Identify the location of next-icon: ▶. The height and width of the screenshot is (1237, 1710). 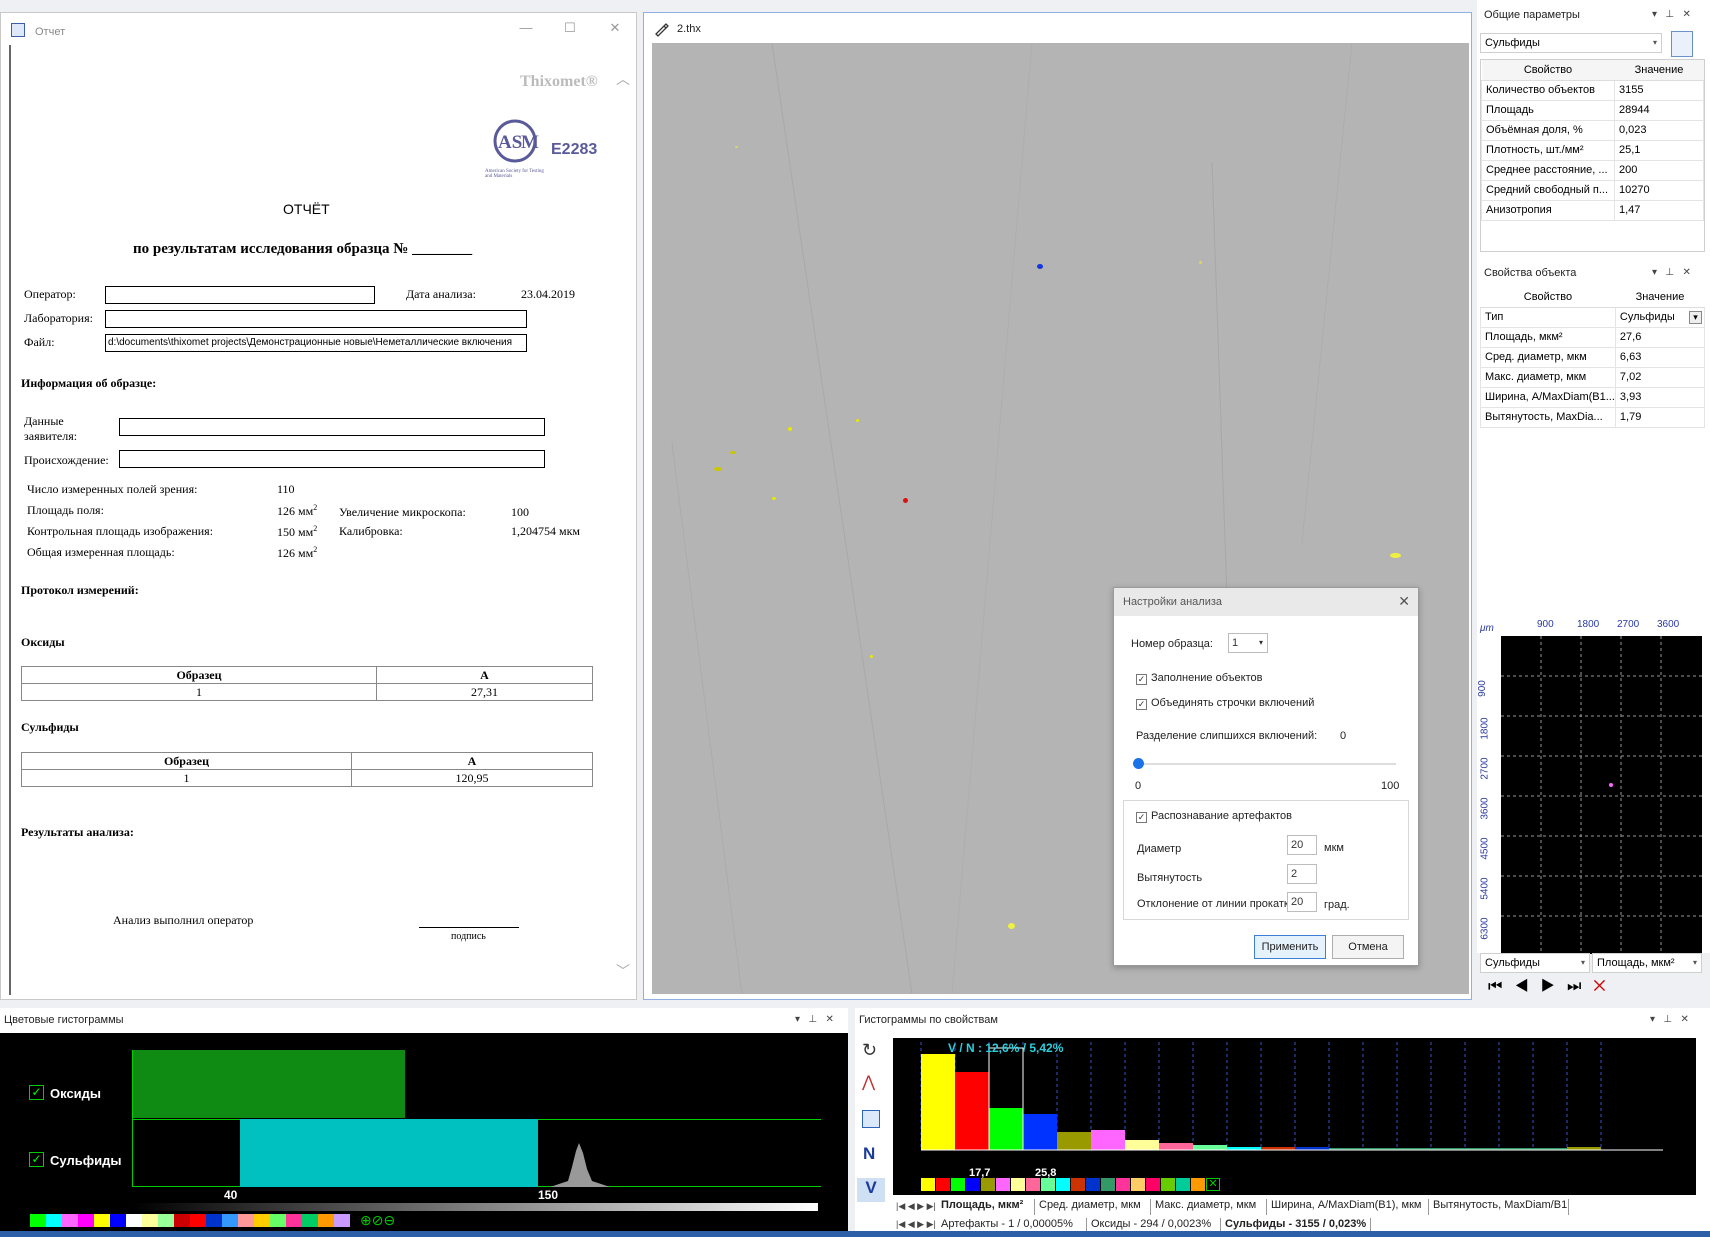
(1554, 986).